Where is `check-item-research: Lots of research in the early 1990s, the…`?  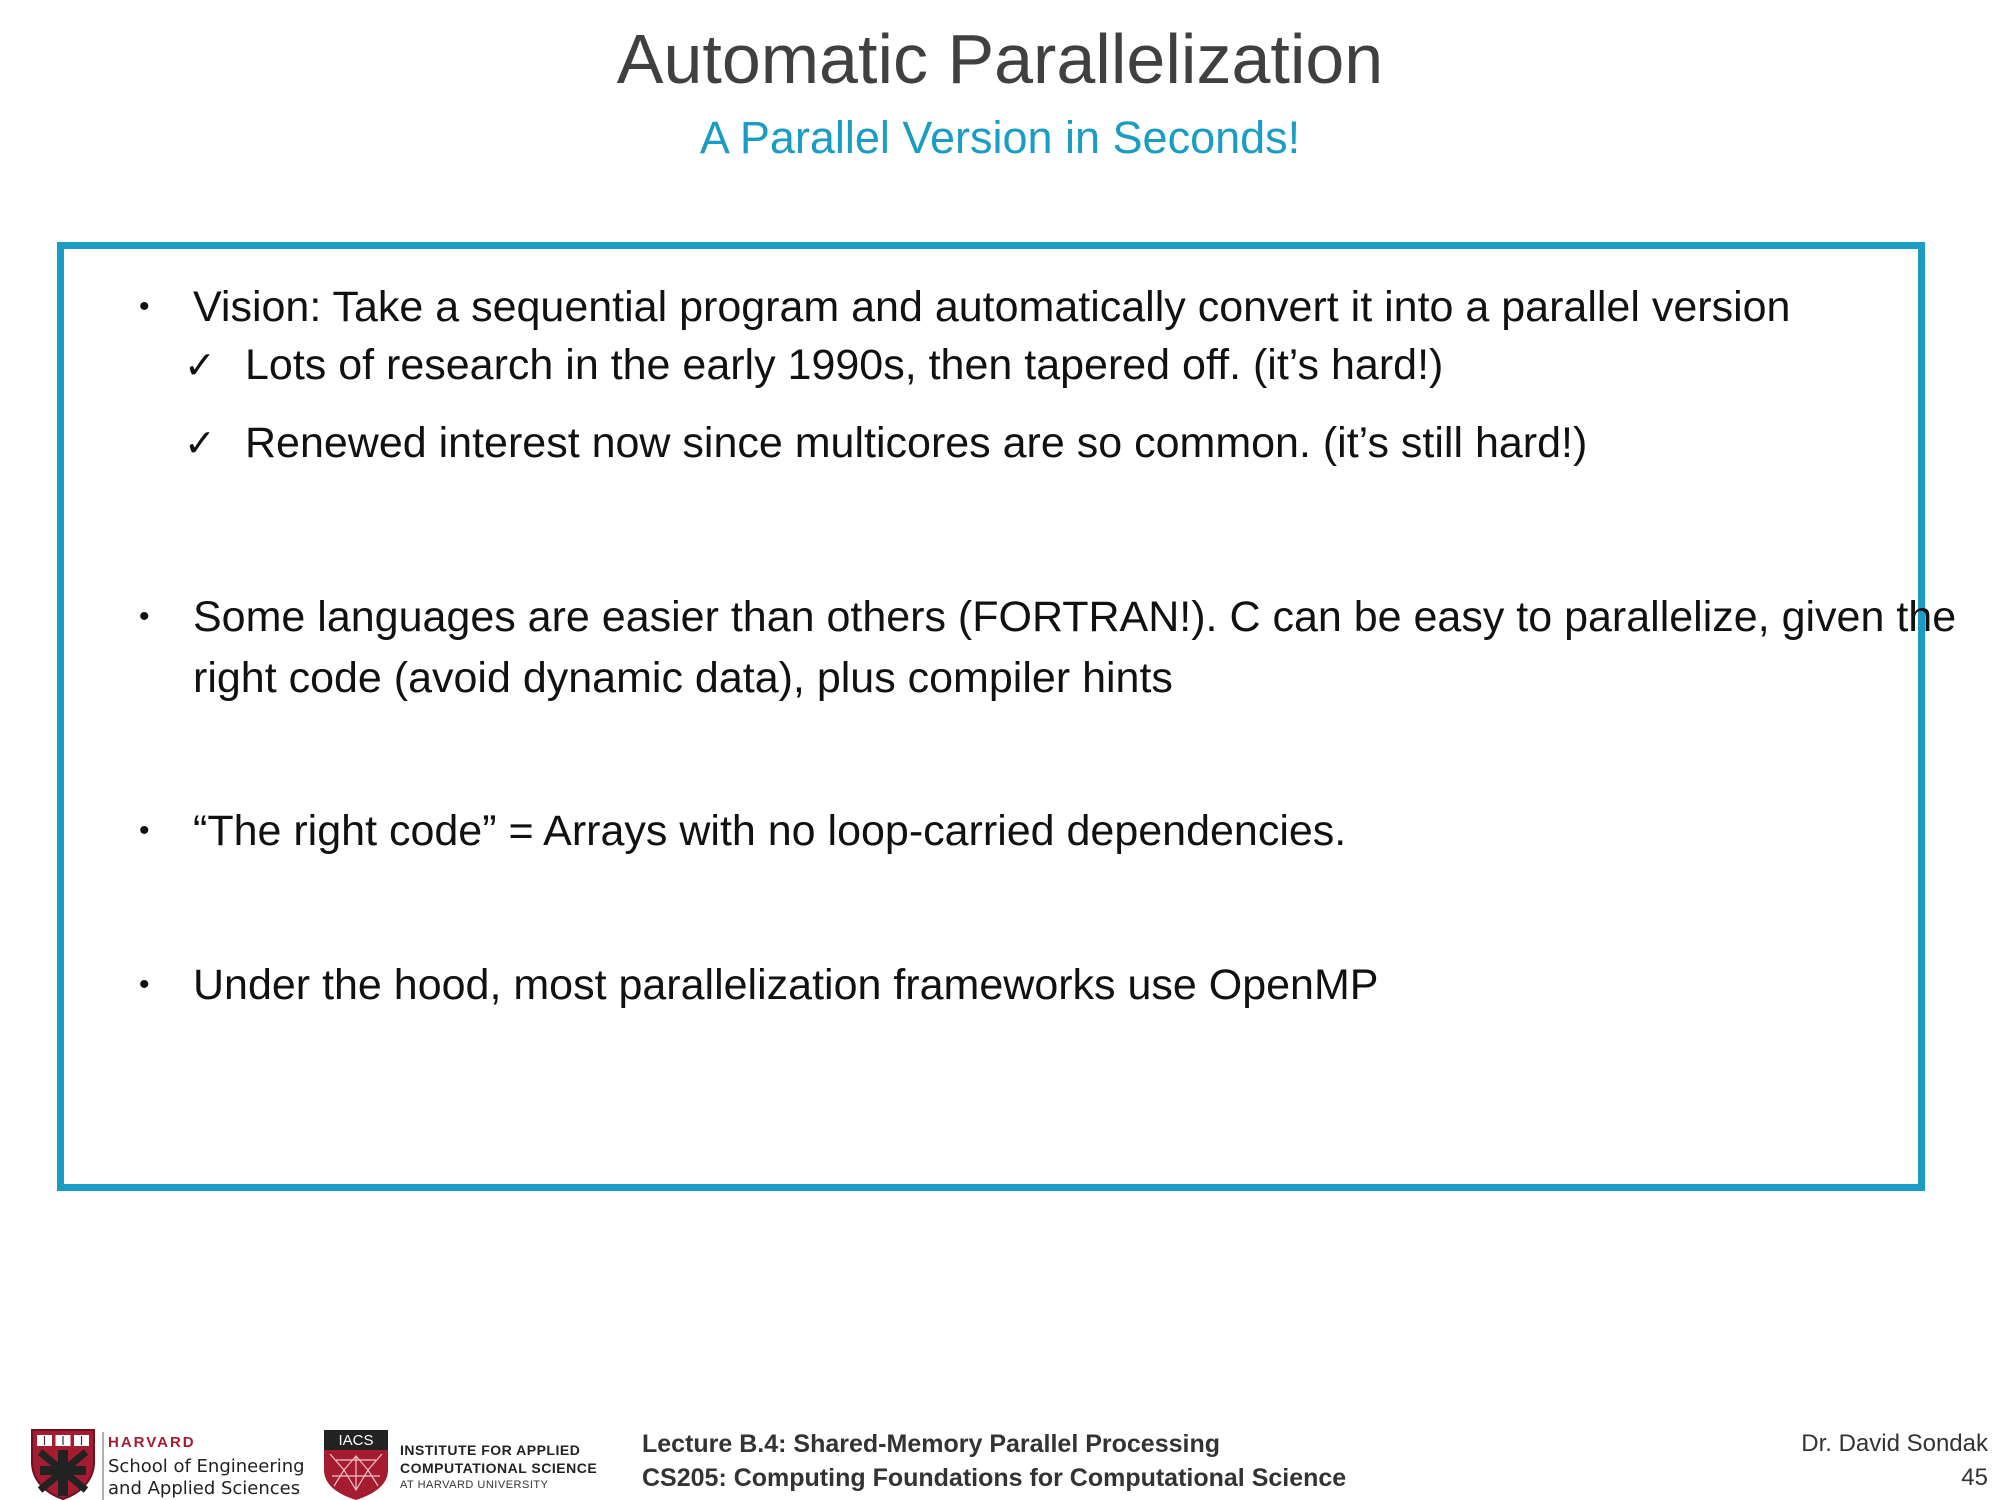 check-item-research: Lots of research in the early 1990s, the… is located at coordinates (844, 365).